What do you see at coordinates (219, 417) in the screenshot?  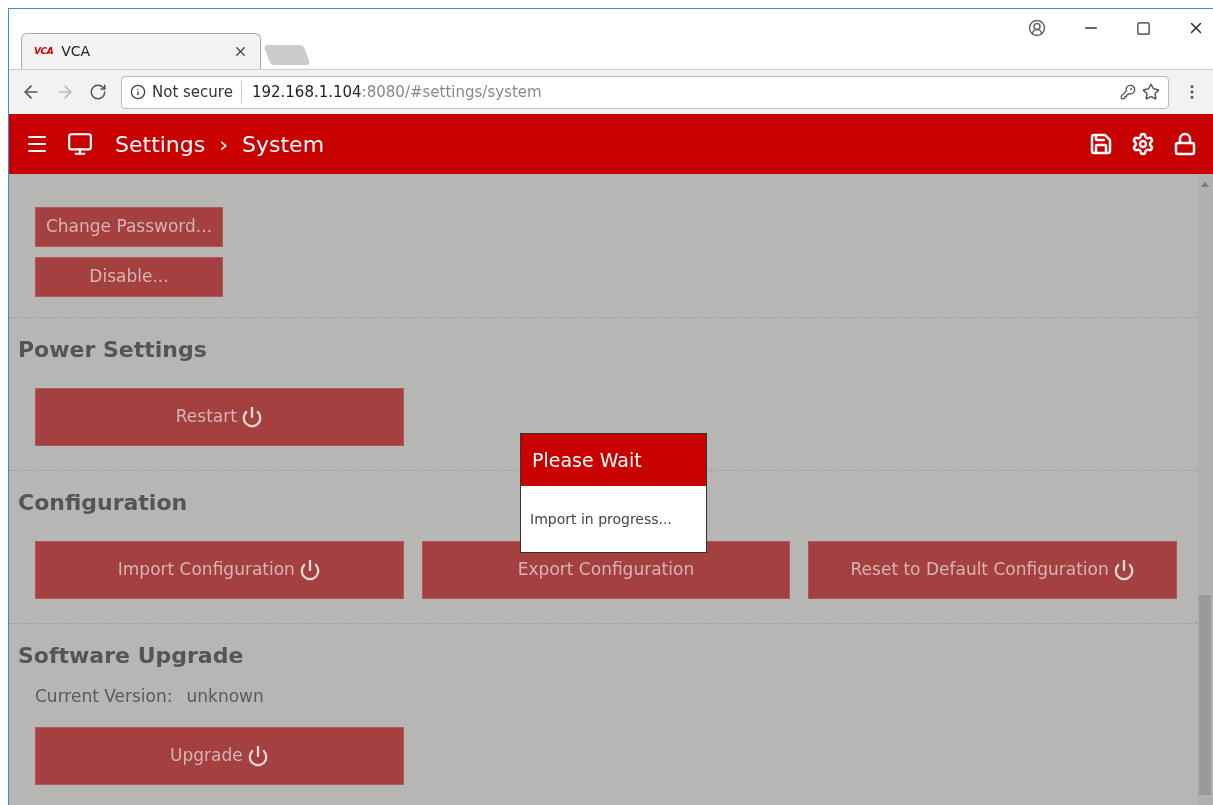 I see `action-button: Restart` at bounding box center [219, 417].